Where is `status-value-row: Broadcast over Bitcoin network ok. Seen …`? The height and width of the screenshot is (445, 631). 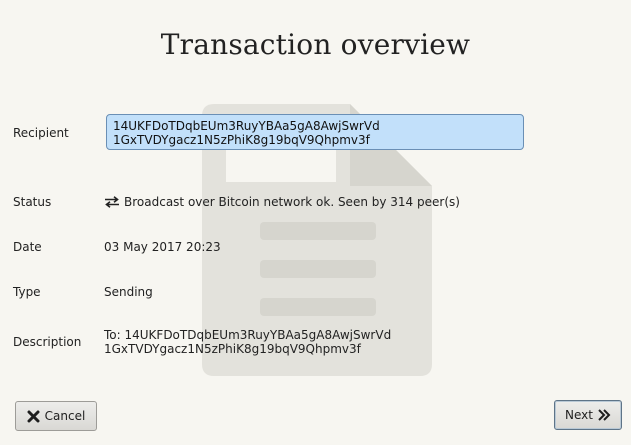 status-value-row: Broadcast over Bitcoin network ok. Seen … is located at coordinates (282, 202).